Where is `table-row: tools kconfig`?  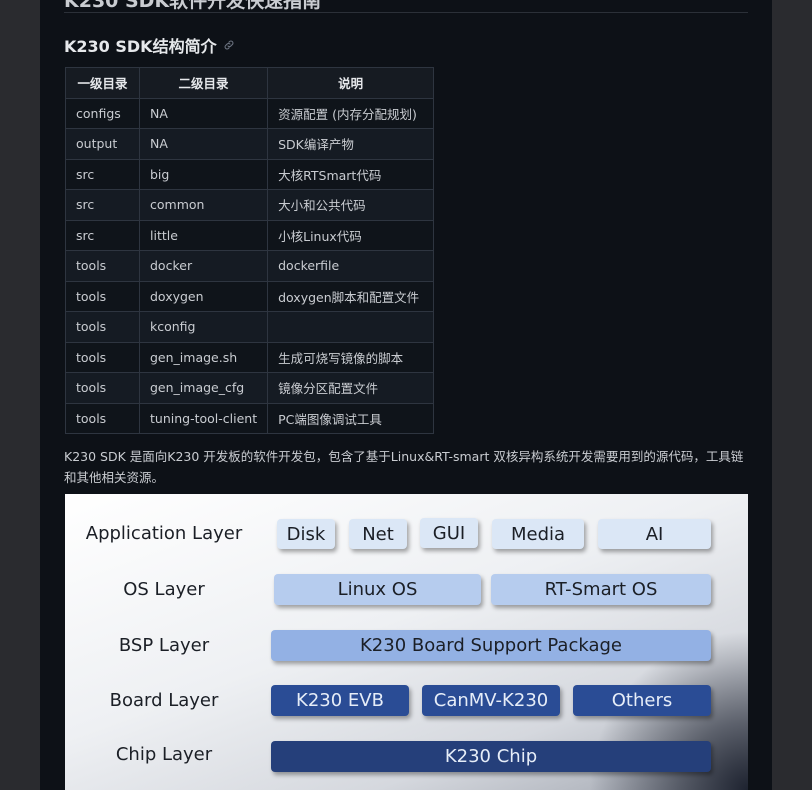 table-row: tools kconfig is located at coordinates (250, 327).